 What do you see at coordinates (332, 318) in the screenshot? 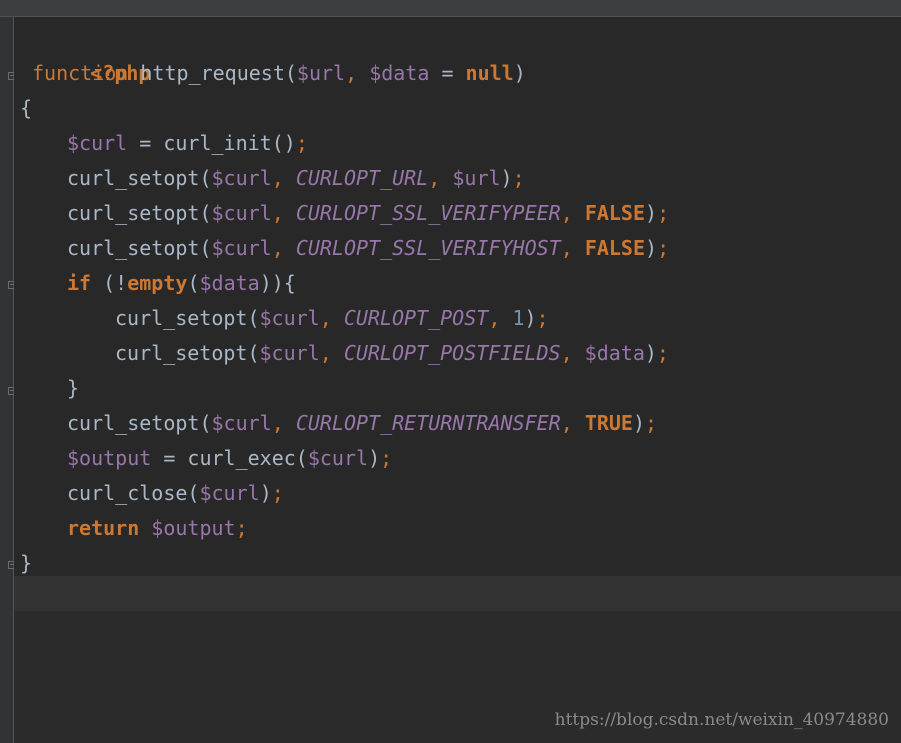
I see `code-line: curl_setopt($curl, CURLOPT_POST, 1);` at bounding box center [332, 318].